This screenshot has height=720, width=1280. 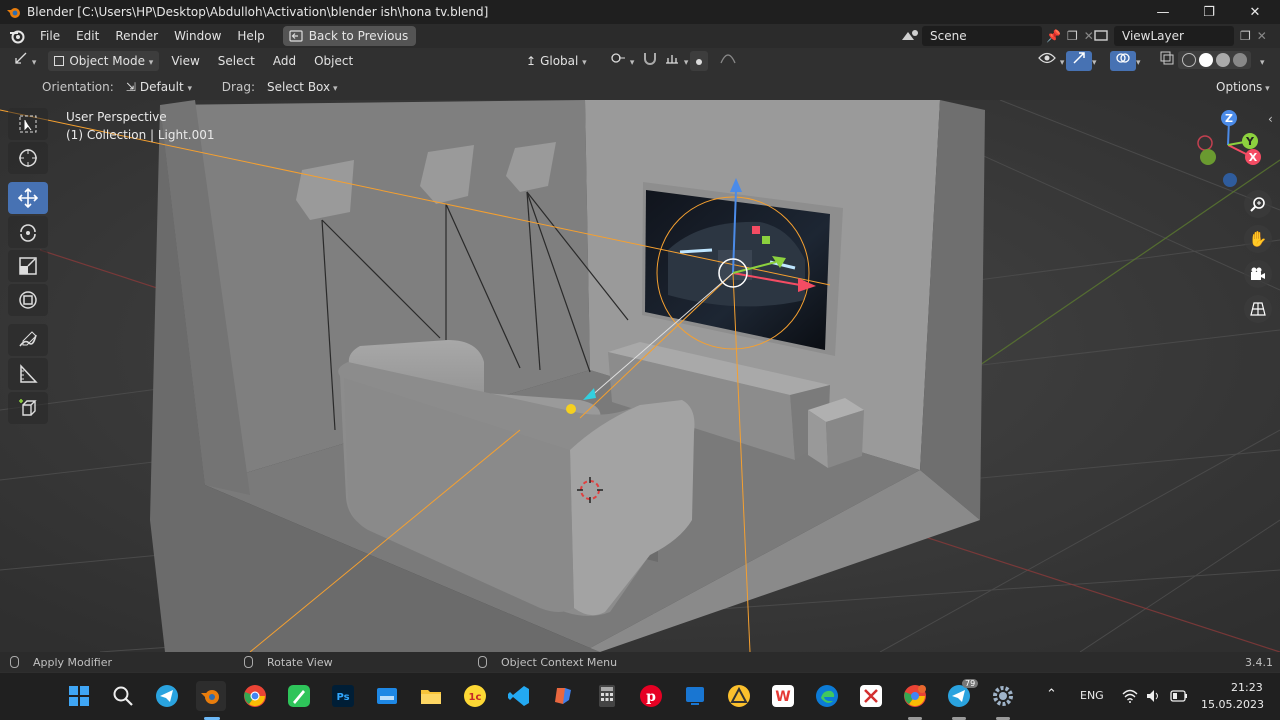 I want to click on object-mode-dropdown: Object Mode, so click(x=104, y=61).